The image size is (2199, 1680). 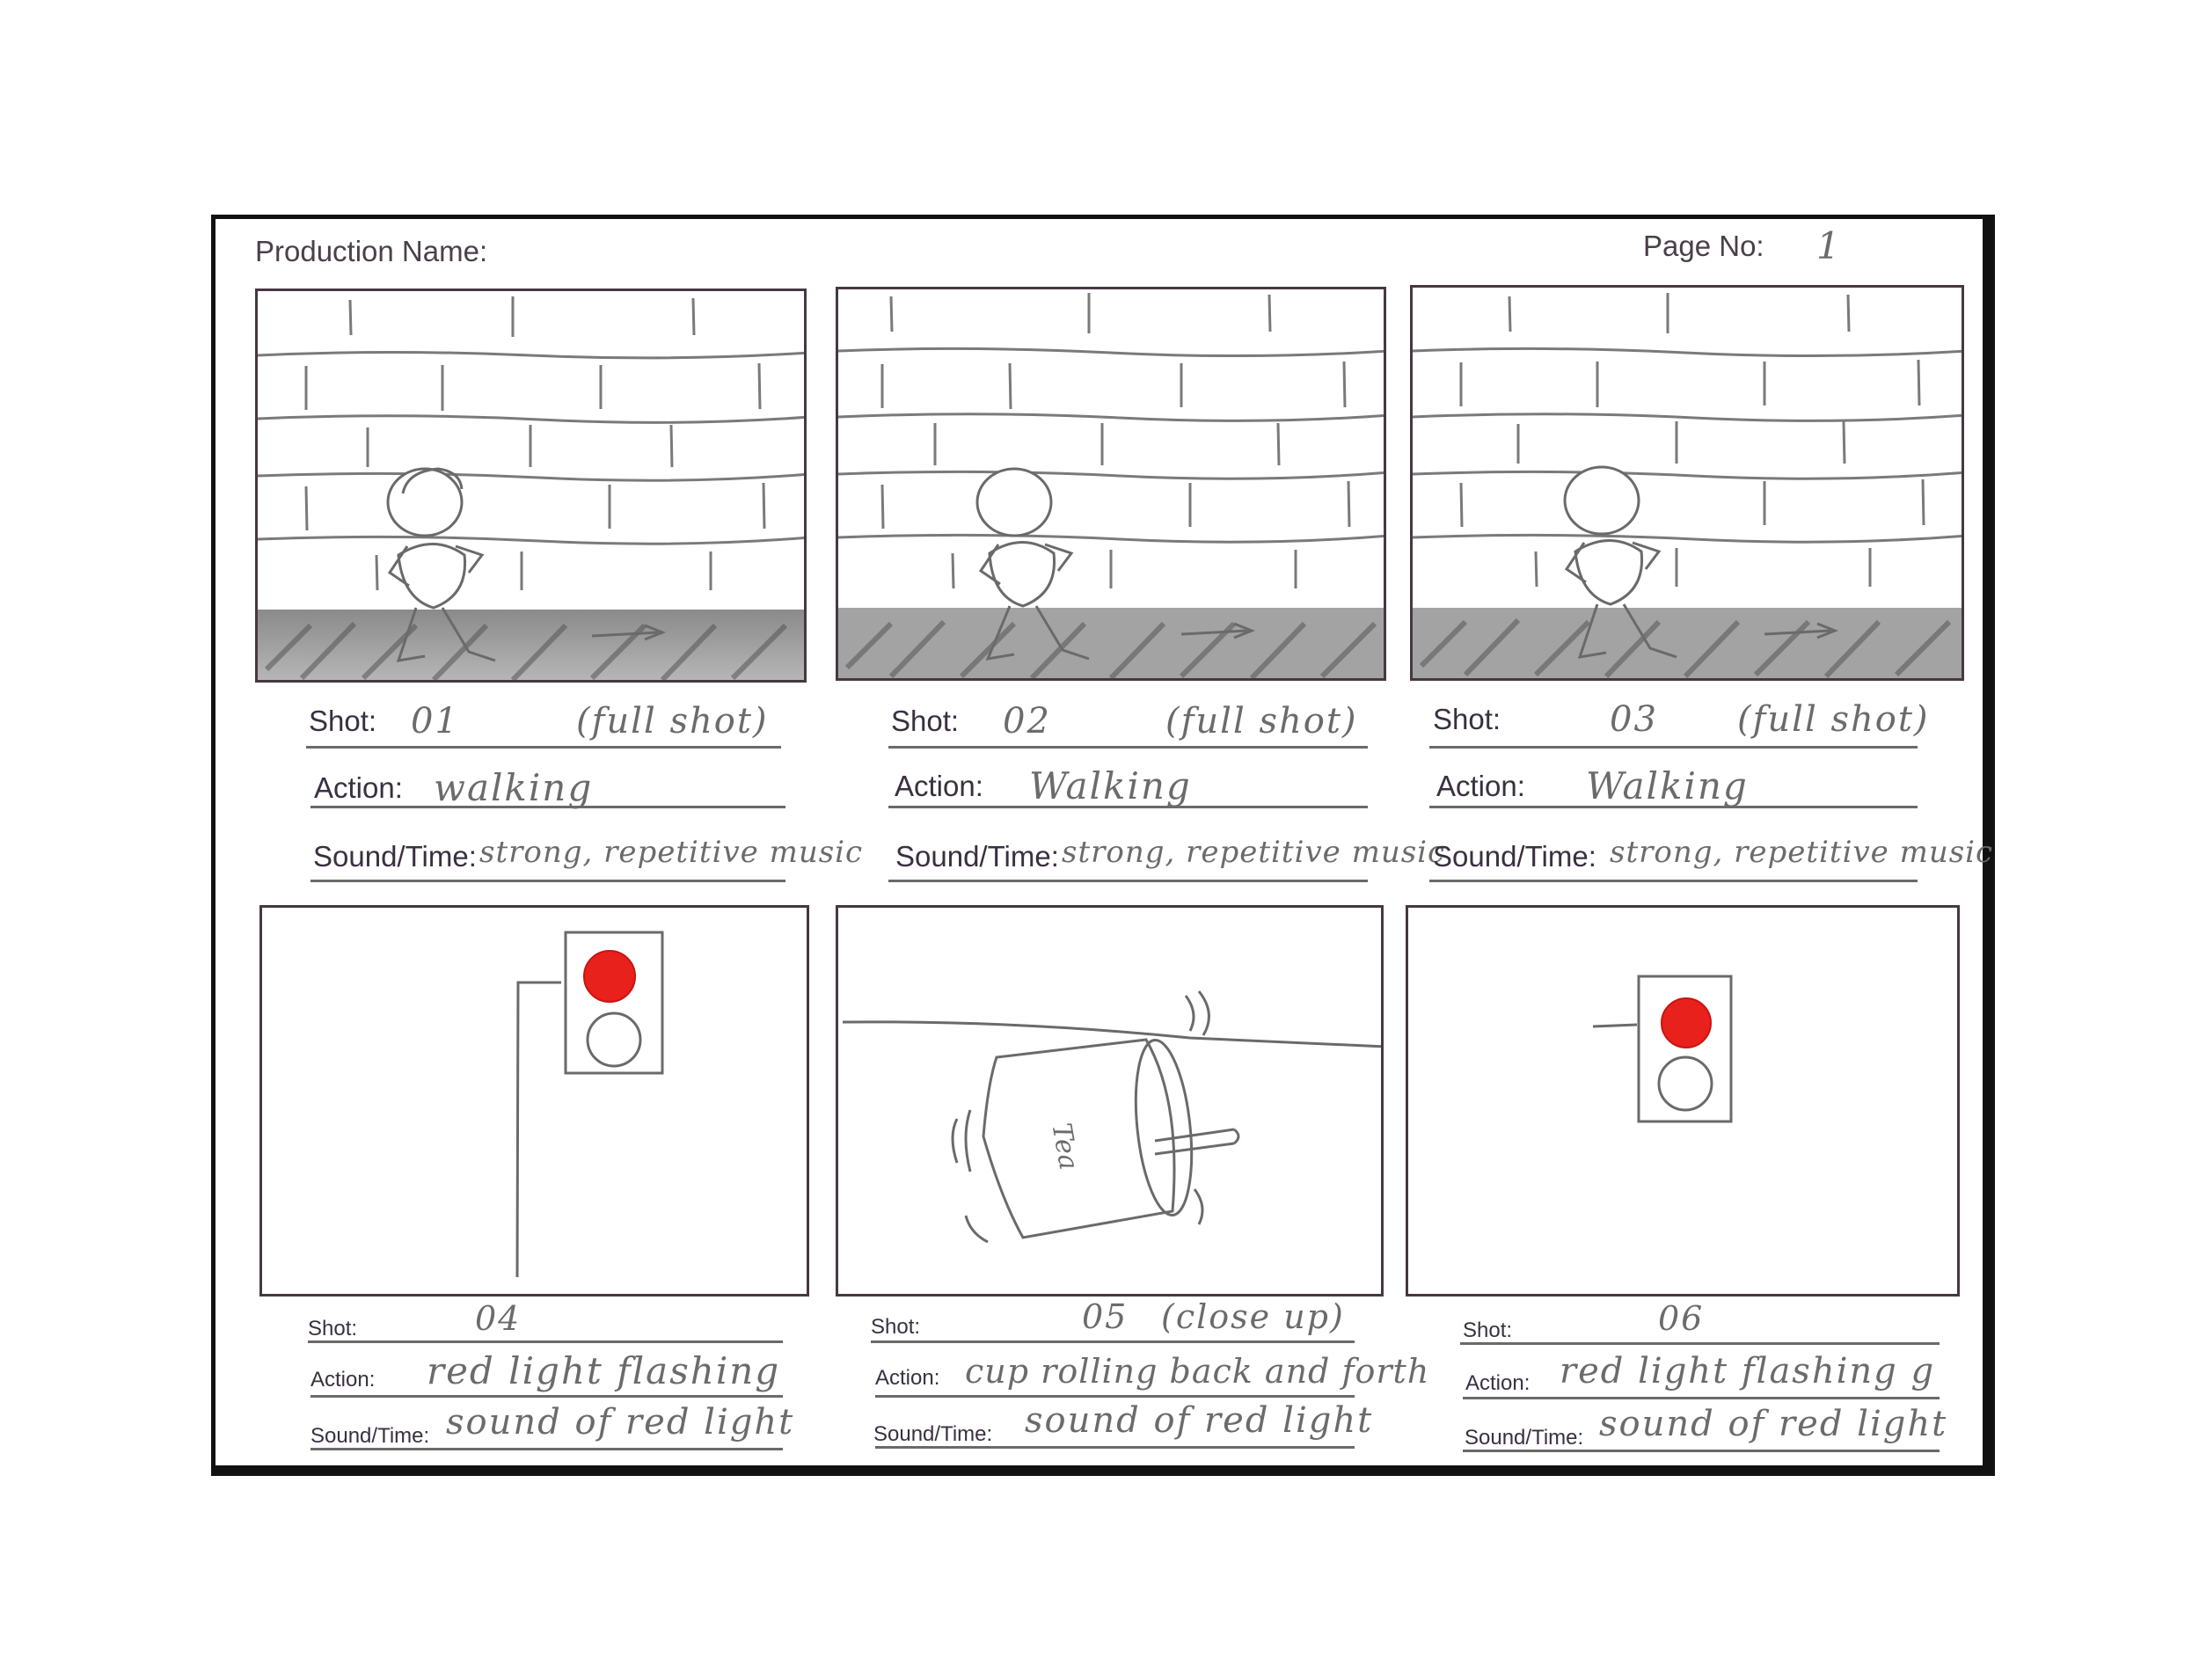 I want to click on panel-4-frame, so click(x=534, y=1101).